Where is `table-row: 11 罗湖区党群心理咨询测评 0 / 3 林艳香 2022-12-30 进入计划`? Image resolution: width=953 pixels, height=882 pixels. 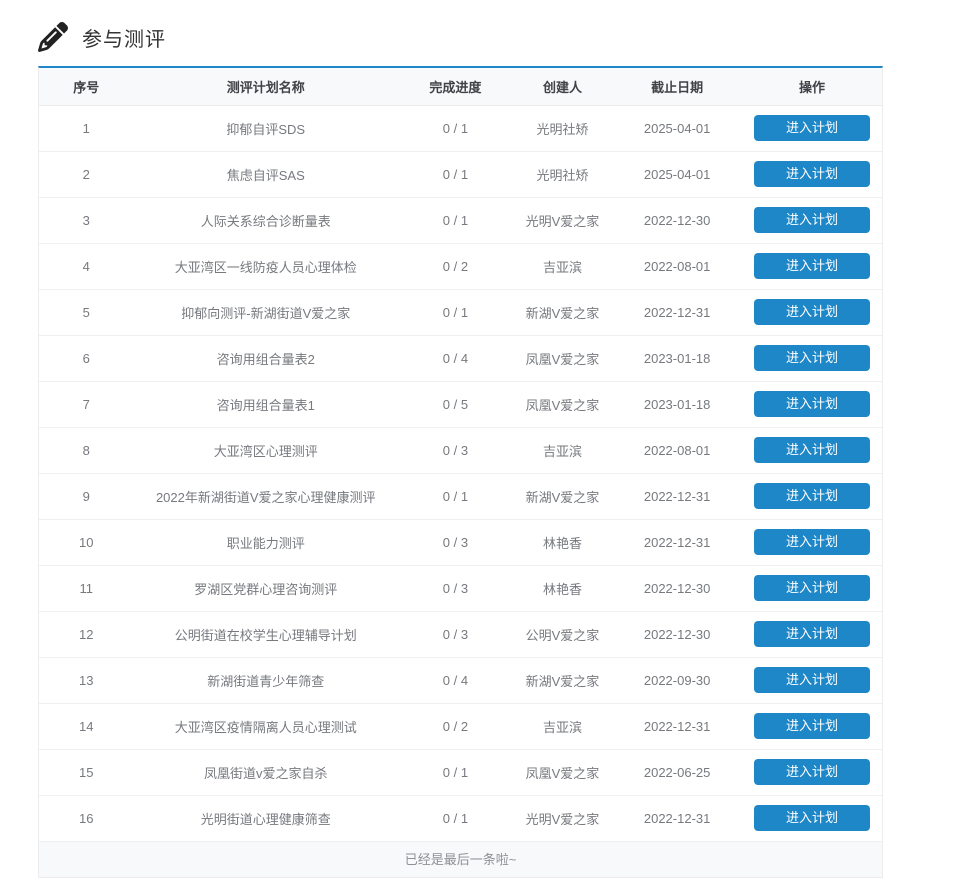
table-row: 11 罗湖区党群心理咨询测评 0 / 3 林艳香 2022-12-30 进入计划 is located at coordinates (460, 588).